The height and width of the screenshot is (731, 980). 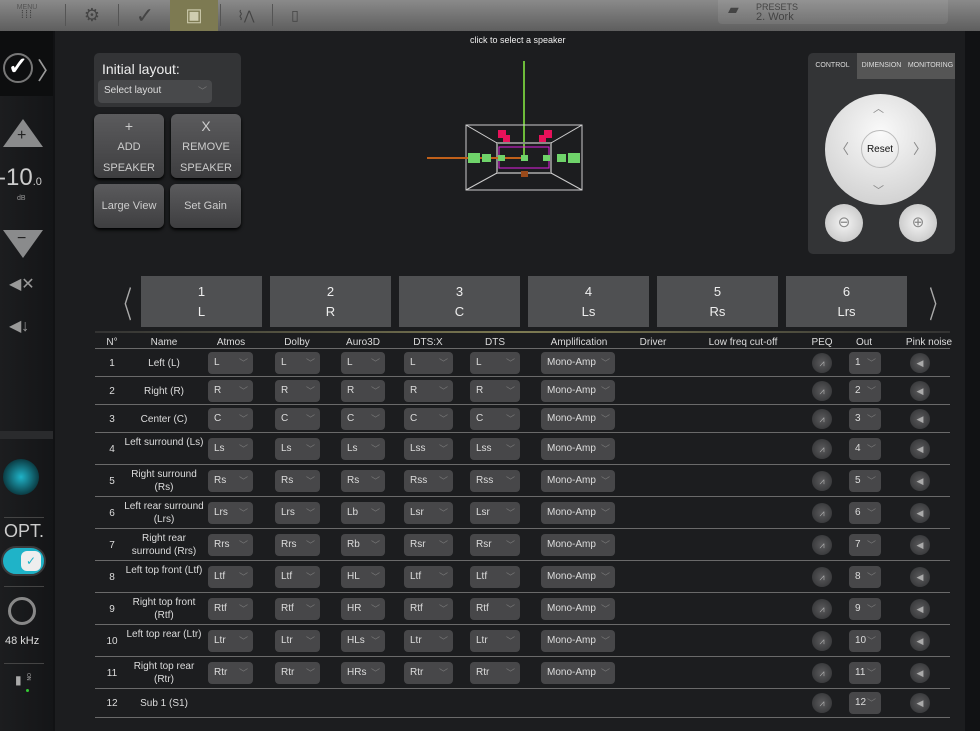 What do you see at coordinates (846, 301) in the screenshot?
I see `speaker-tab: 6 Lrs` at bounding box center [846, 301].